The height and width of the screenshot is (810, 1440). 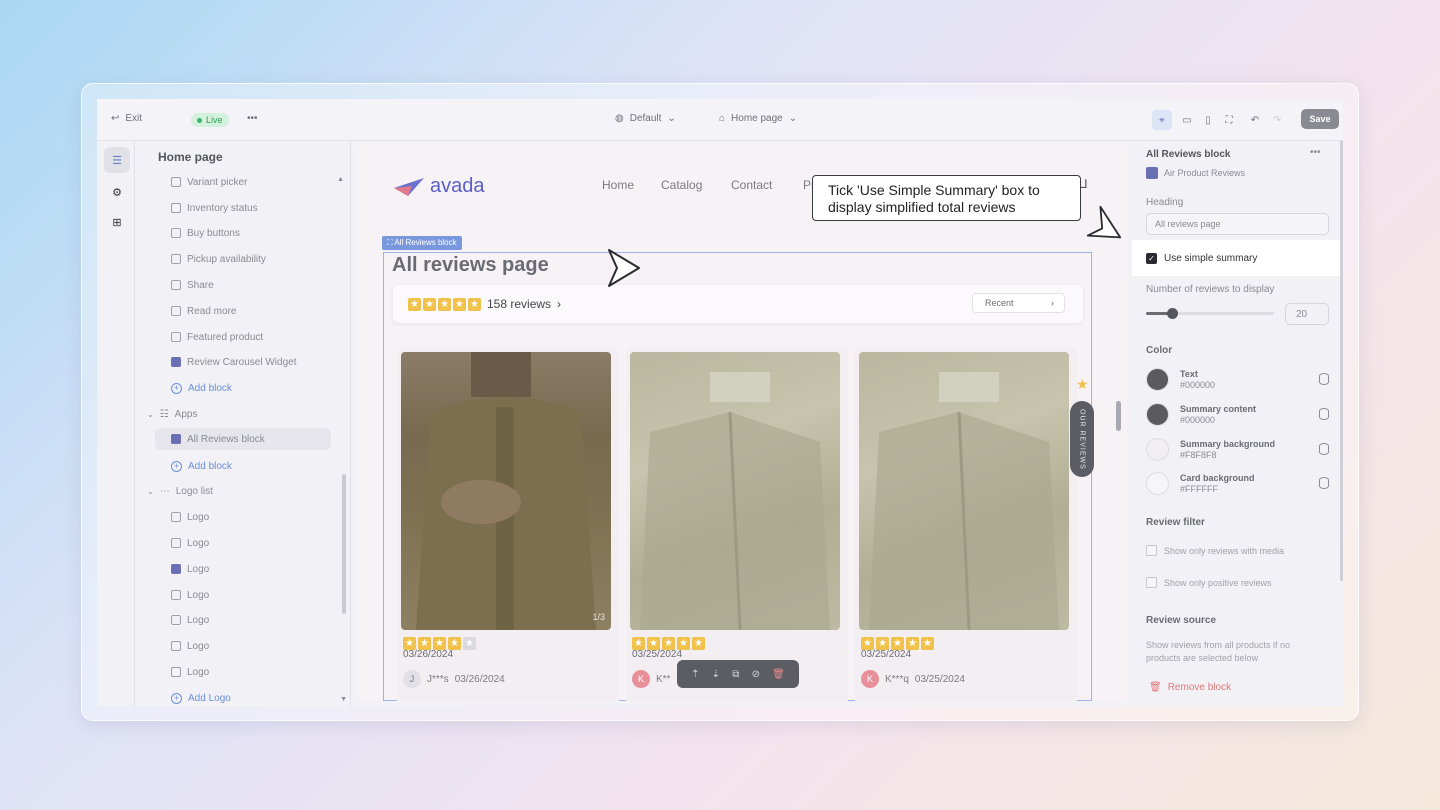 I want to click on panel-scrollbar, so click(x=344, y=544).